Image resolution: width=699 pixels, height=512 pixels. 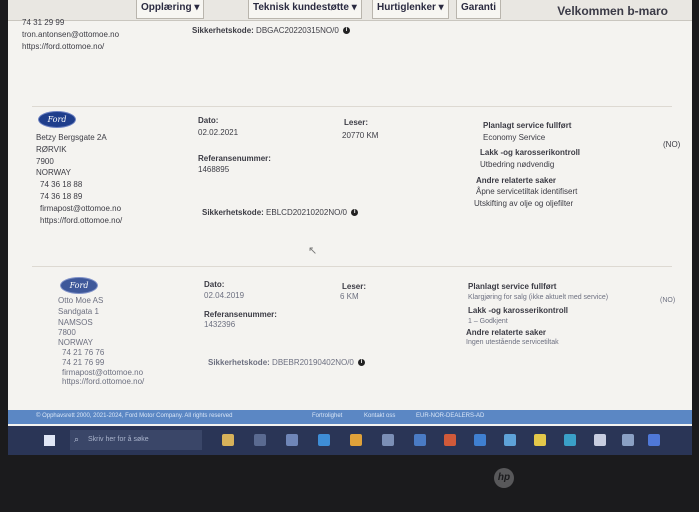 What do you see at coordinates (450, 416) in the screenshot?
I see `footer-dealer-id: EUR-NOR-DEALERS-AD` at bounding box center [450, 416].